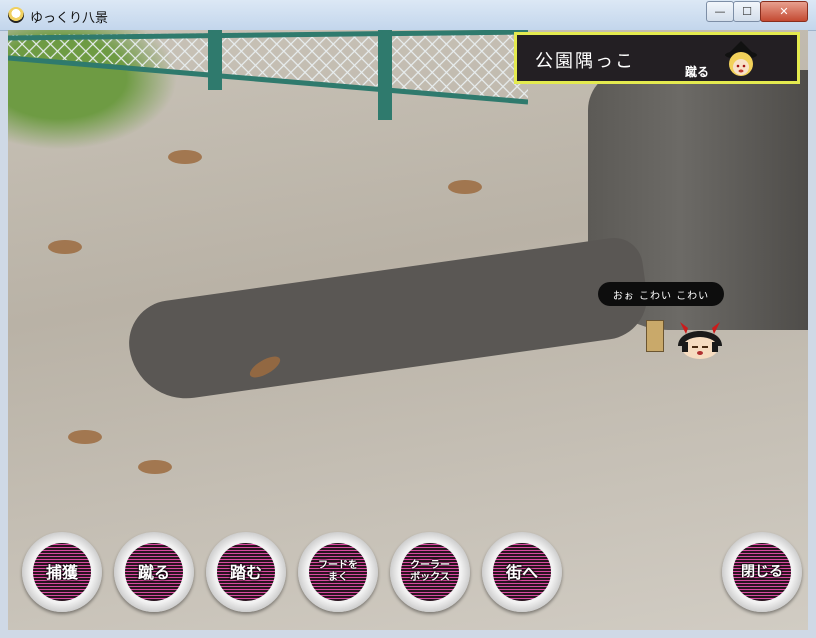  Describe the element at coordinates (268, 75) in the screenshot. I see `fence` at that location.